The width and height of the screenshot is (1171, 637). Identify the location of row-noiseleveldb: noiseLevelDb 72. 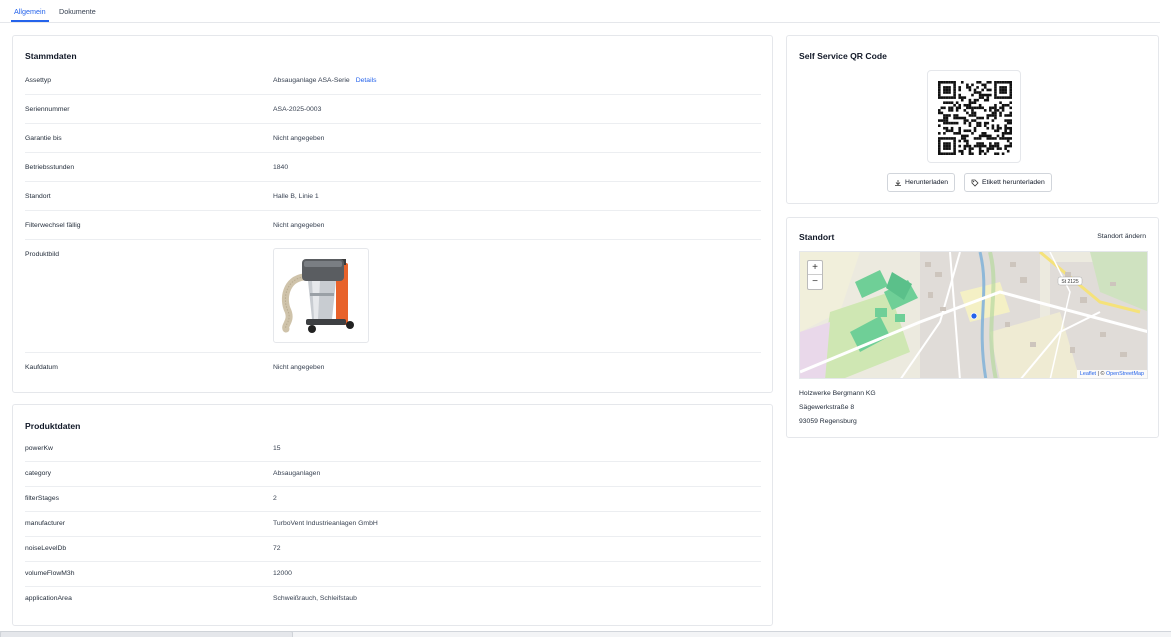
(393, 549).